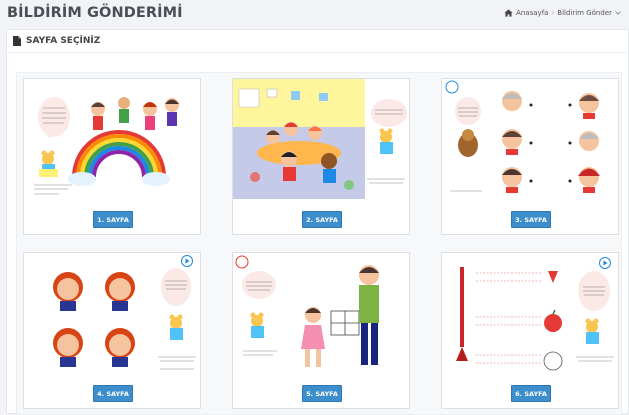  I want to click on home-icon, so click(508, 13).